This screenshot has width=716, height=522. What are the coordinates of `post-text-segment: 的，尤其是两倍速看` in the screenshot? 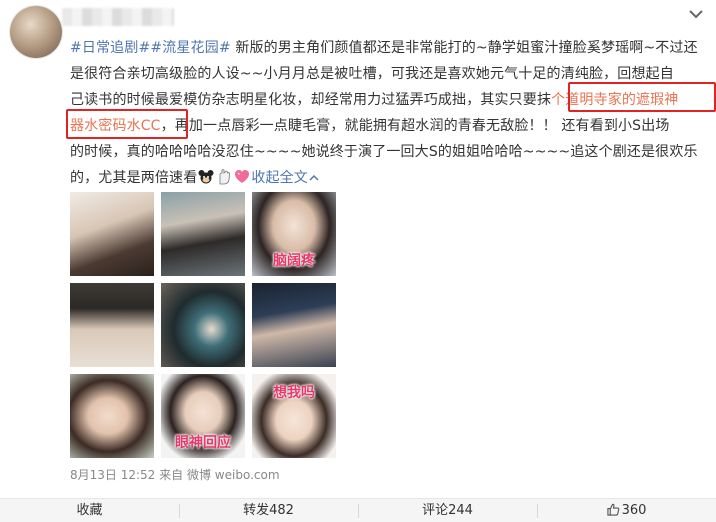 It's located at (134, 178).